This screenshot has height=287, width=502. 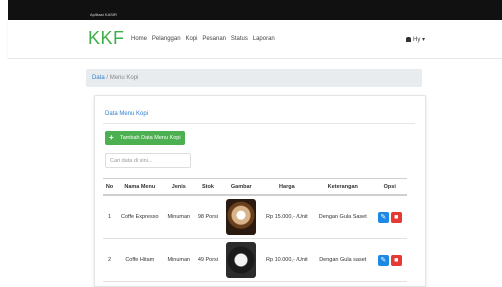 I want to click on brand-logo: KKF, so click(x=106, y=38).